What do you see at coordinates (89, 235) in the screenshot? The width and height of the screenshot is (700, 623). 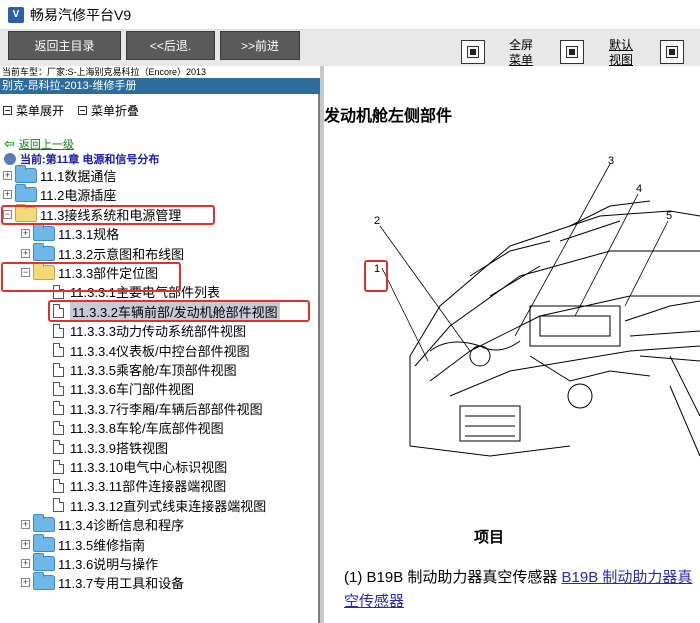 I see `tree-item-label: 11.3.1规格` at bounding box center [89, 235].